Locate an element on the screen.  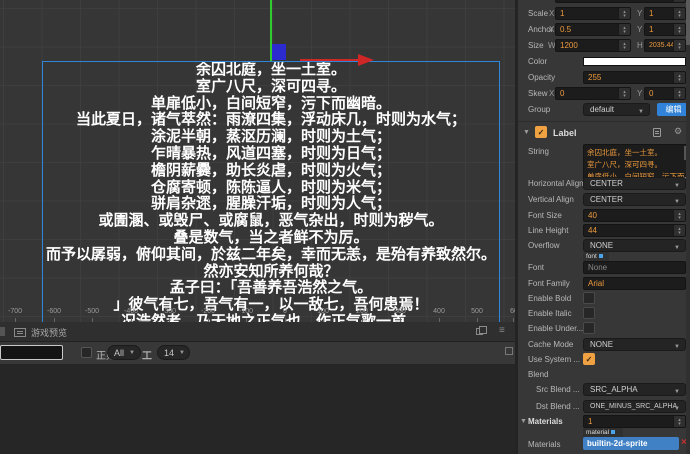
overflow-dropdown: NONE ▼ is located at coordinates (634, 245).